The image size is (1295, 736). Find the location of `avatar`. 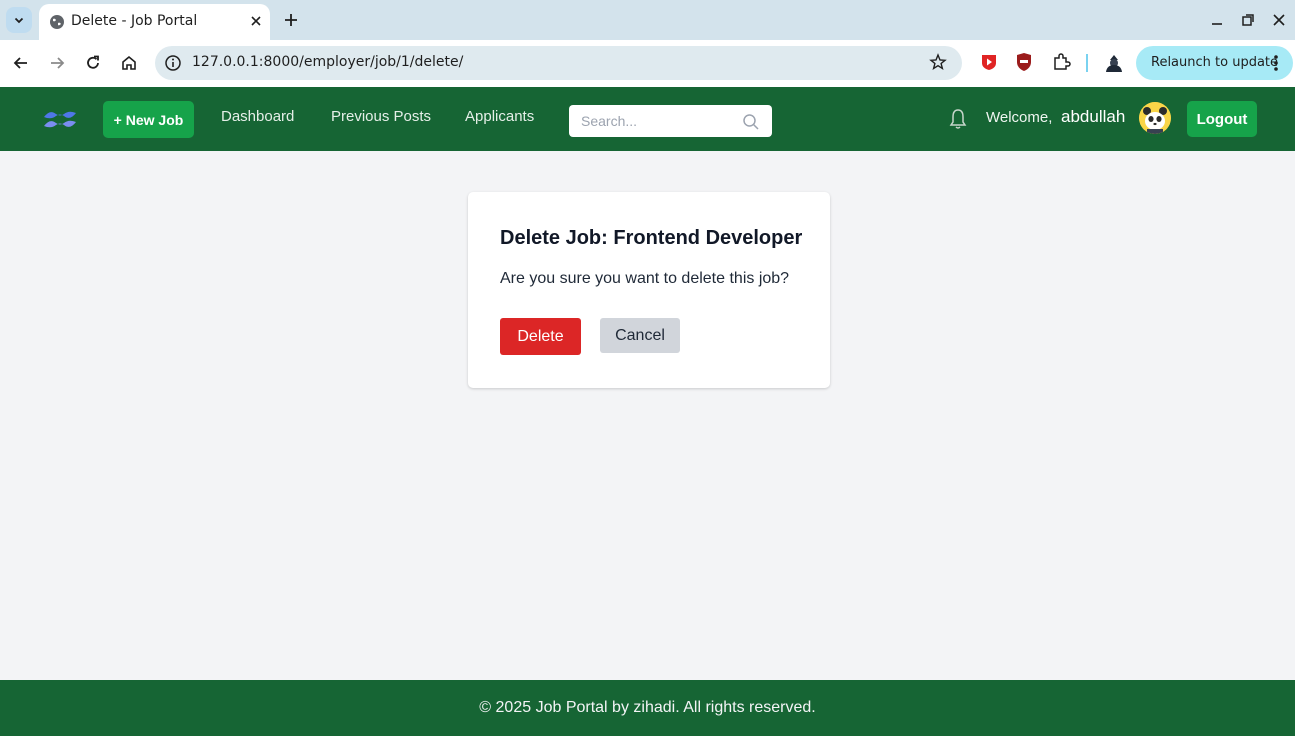

avatar is located at coordinates (1155, 118).